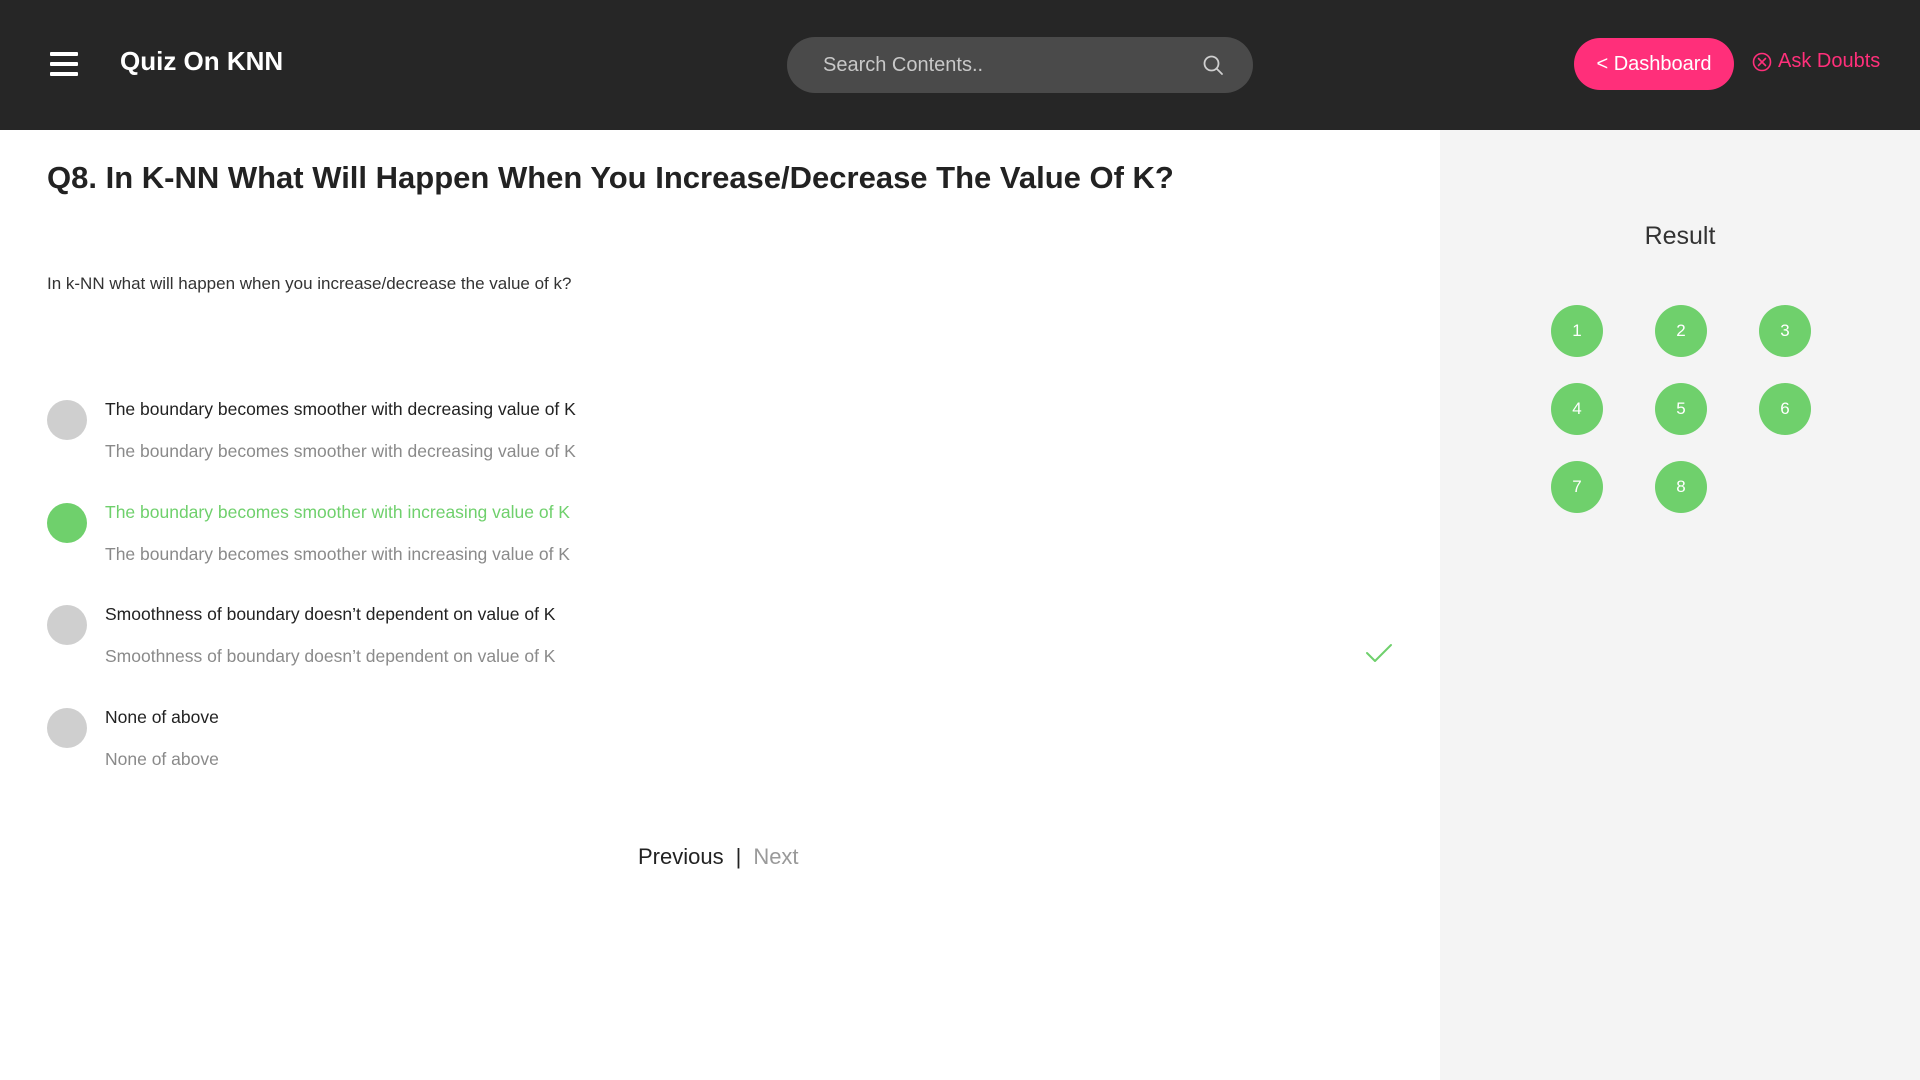 The height and width of the screenshot is (1080, 1920). Describe the element at coordinates (1680, 236) in the screenshot. I see `result-title: Result` at that location.